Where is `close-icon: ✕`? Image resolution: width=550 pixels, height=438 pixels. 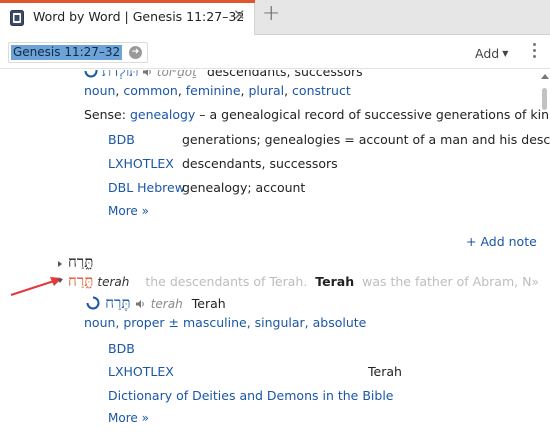 close-icon: ✕ is located at coordinates (239, 15).